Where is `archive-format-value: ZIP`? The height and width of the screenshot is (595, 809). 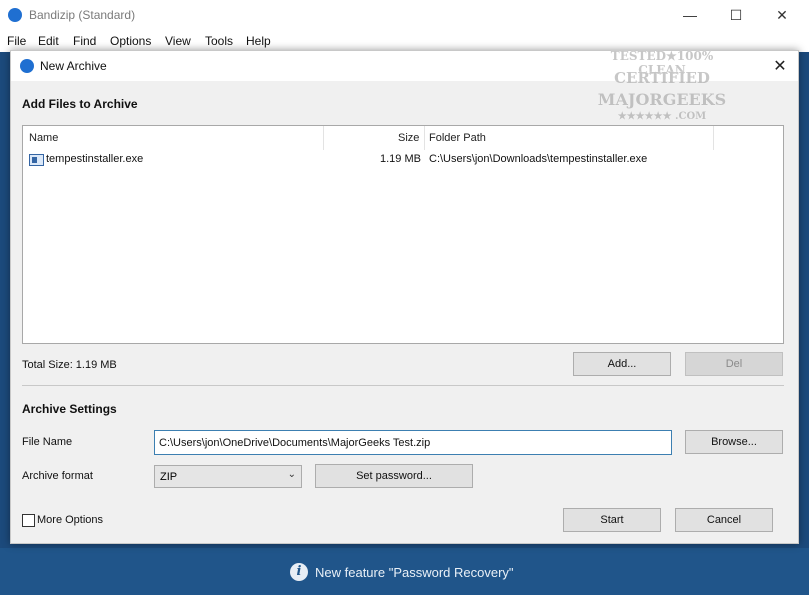
archive-format-value: ZIP is located at coordinates (169, 477).